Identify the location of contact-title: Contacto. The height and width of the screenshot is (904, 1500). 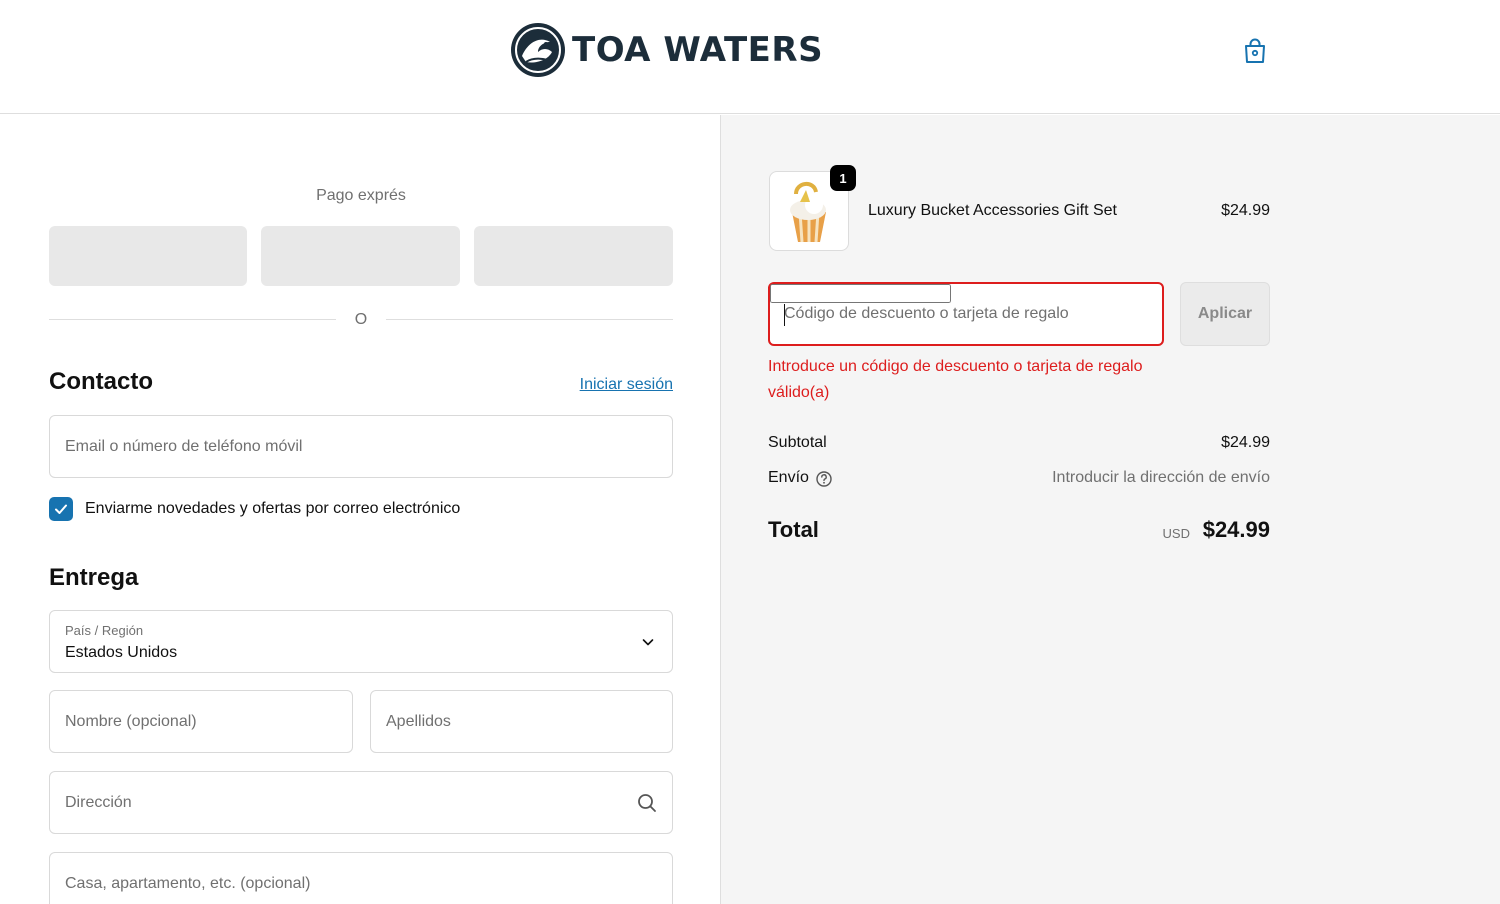
(101, 381).